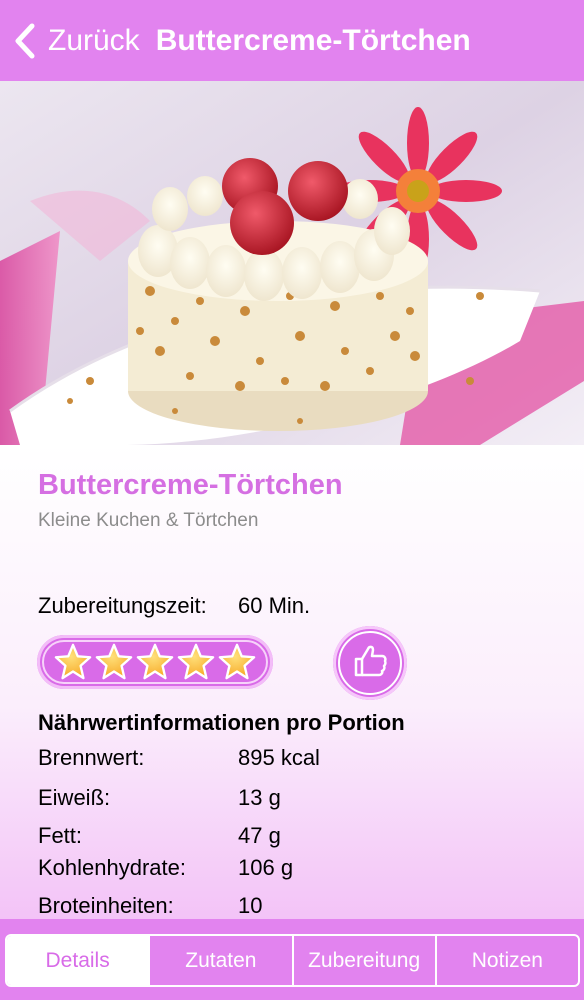 The height and width of the screenshot is (1000, 584). Describe the element at coordinates (106, 905) in the screenshot. I see `nutrition-label: Broteinheiten:` at that location.